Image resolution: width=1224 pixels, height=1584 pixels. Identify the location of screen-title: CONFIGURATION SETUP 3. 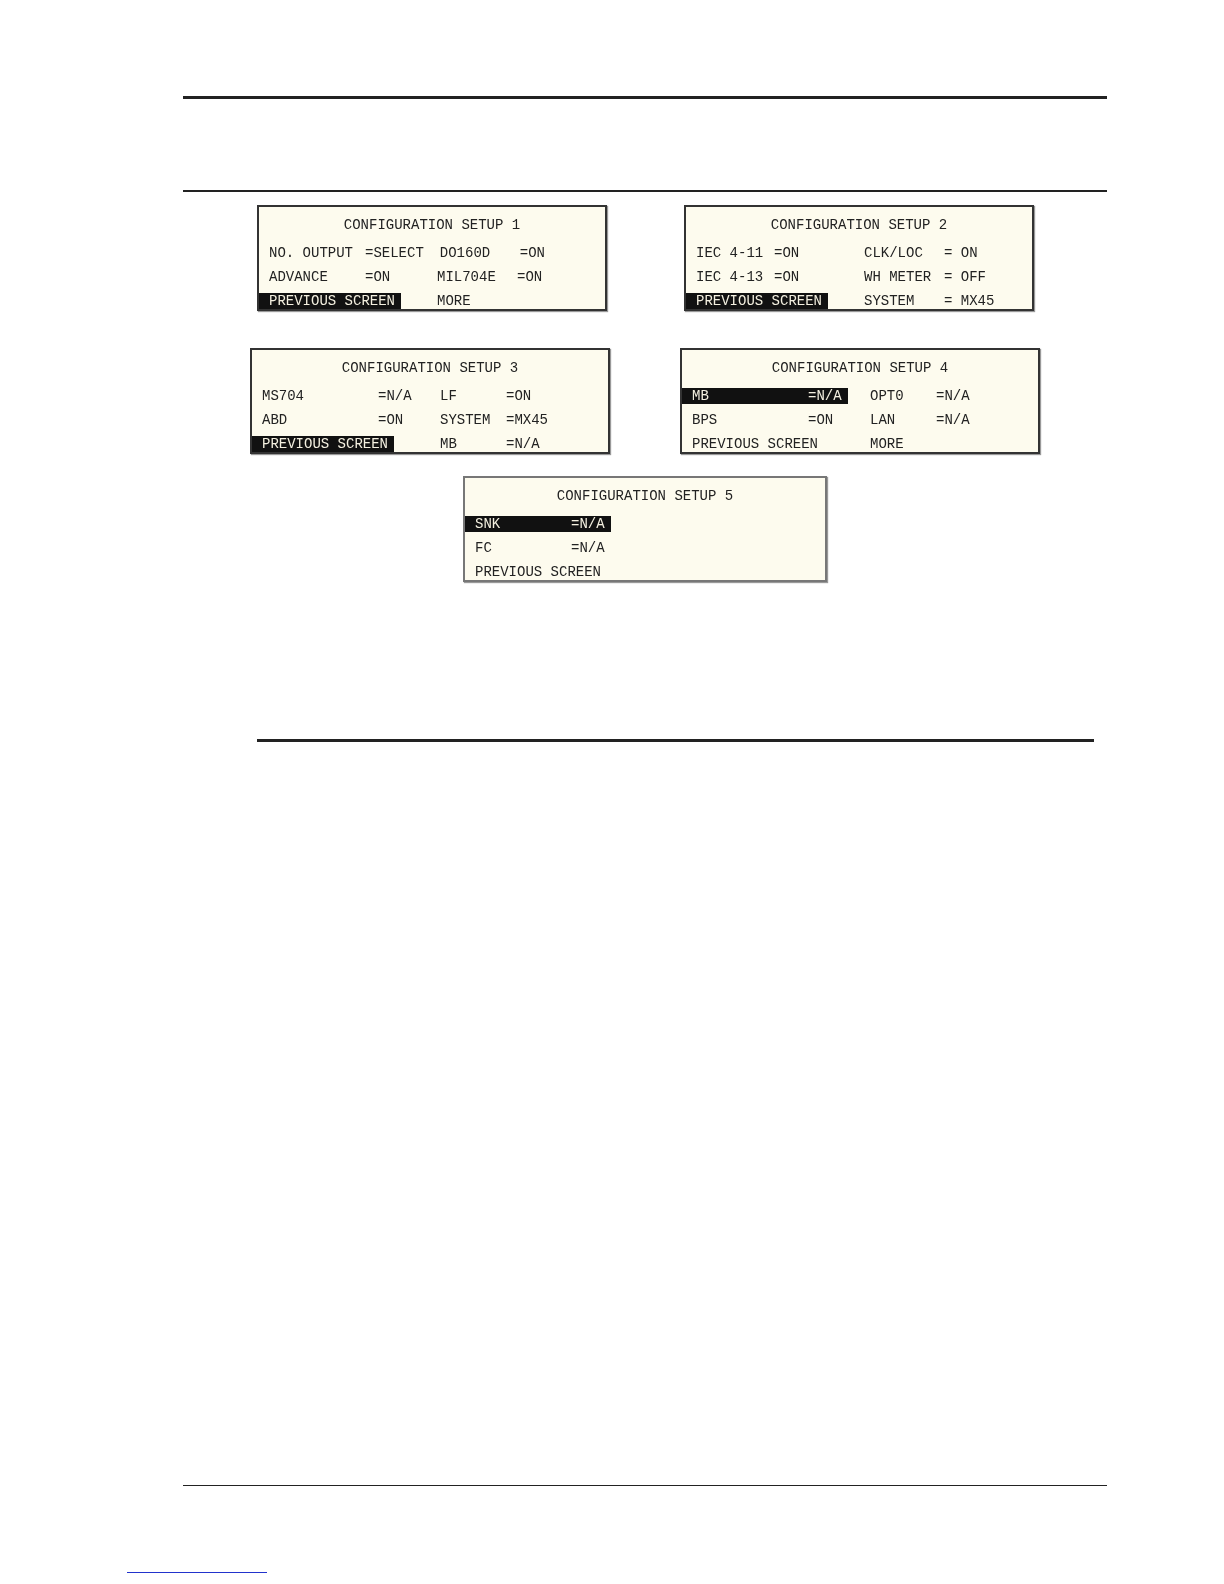
(430, 368).